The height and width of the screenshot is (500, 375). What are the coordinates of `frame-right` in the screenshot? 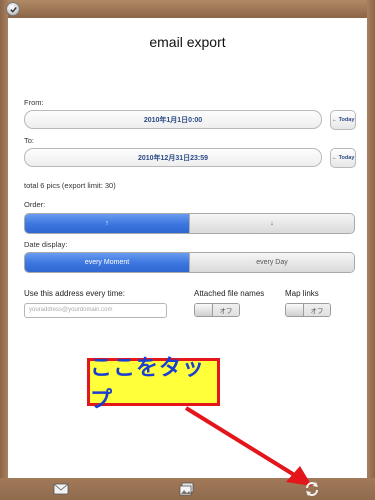 It's located at (371, 250).